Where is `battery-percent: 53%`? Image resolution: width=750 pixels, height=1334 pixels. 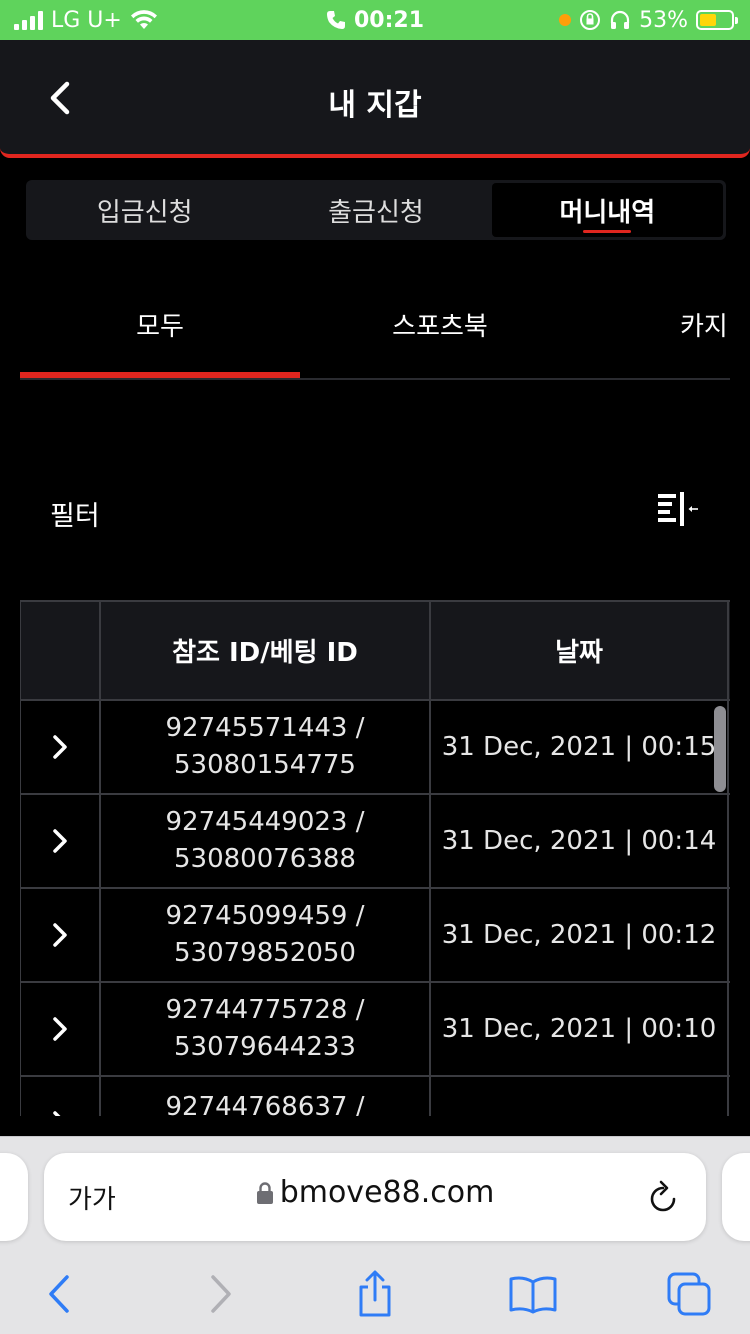
battery-percent: 53% is located at coordinates (663, 20).